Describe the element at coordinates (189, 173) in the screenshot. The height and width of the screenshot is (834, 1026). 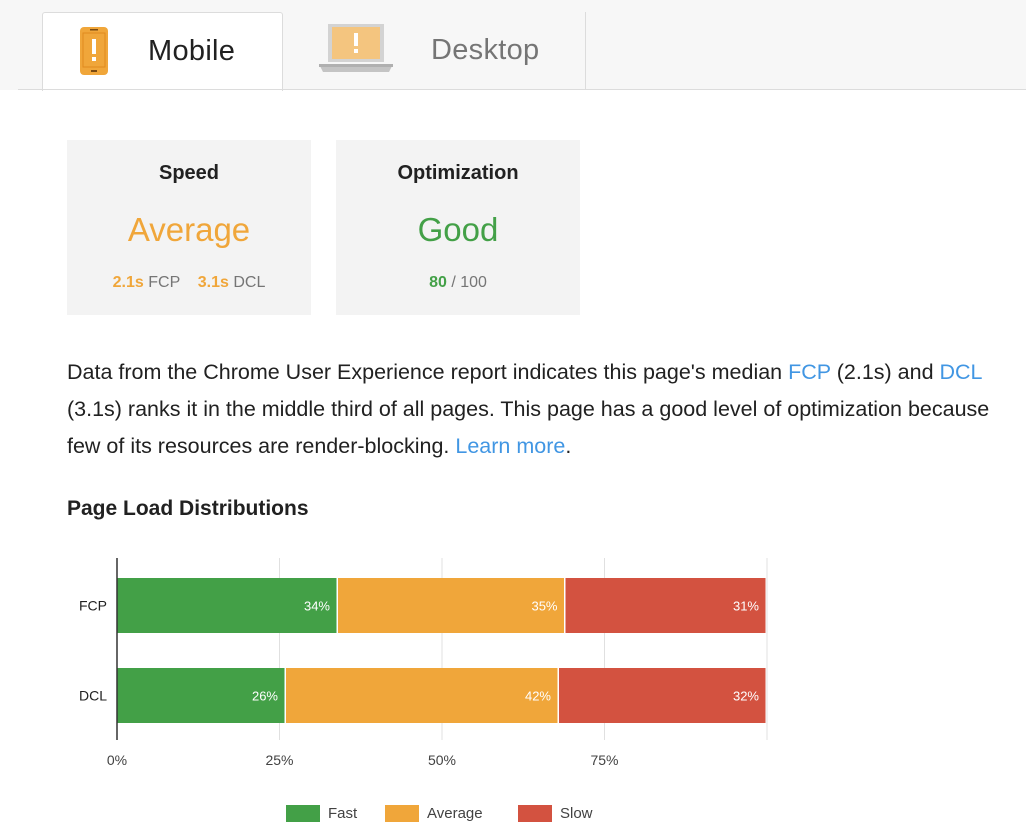
I see `speed-card-title: Speed` at that location.